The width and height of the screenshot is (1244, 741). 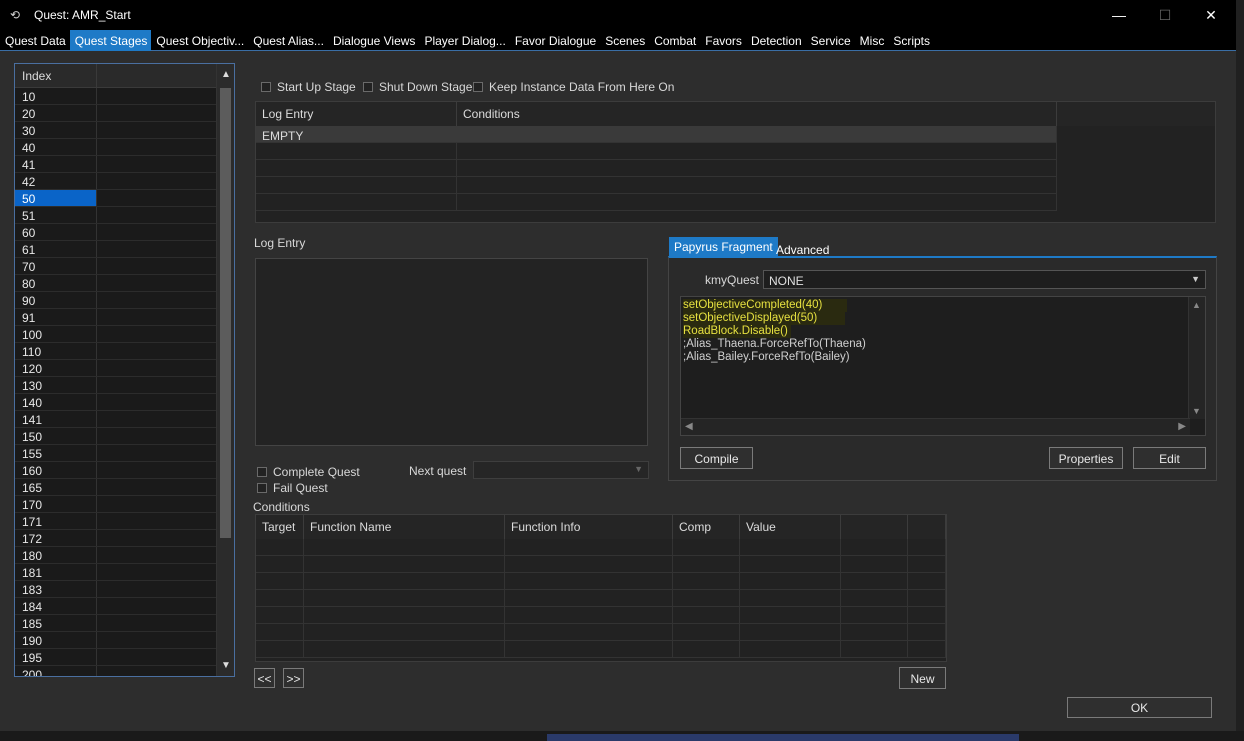 What do you see at coordinates (124, 385) in the screenshot?
I see `stage-index-row: 130` at bounding box center [124, 385].